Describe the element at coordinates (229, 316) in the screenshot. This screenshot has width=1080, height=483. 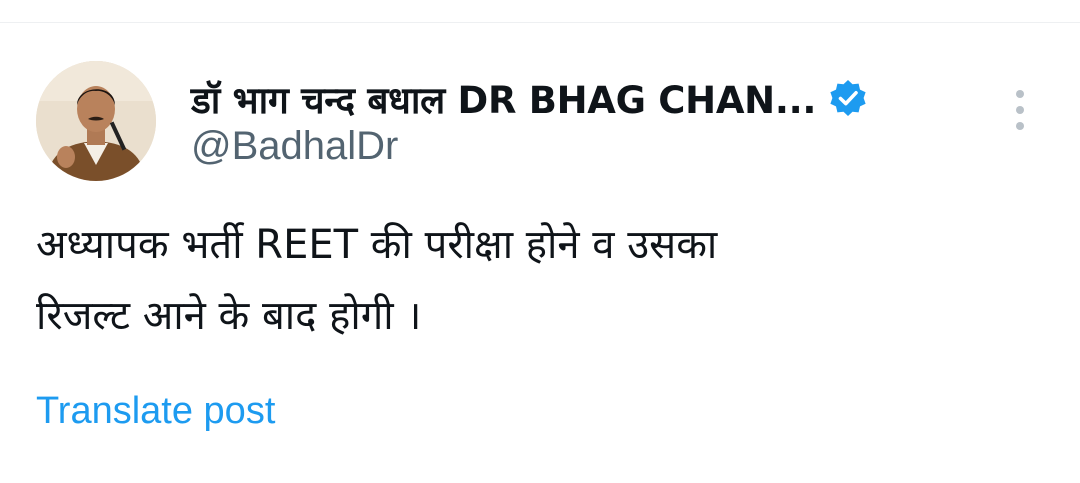
I see `post-text-line: रिजल्ट आने के बाद होगी ।` at that location.